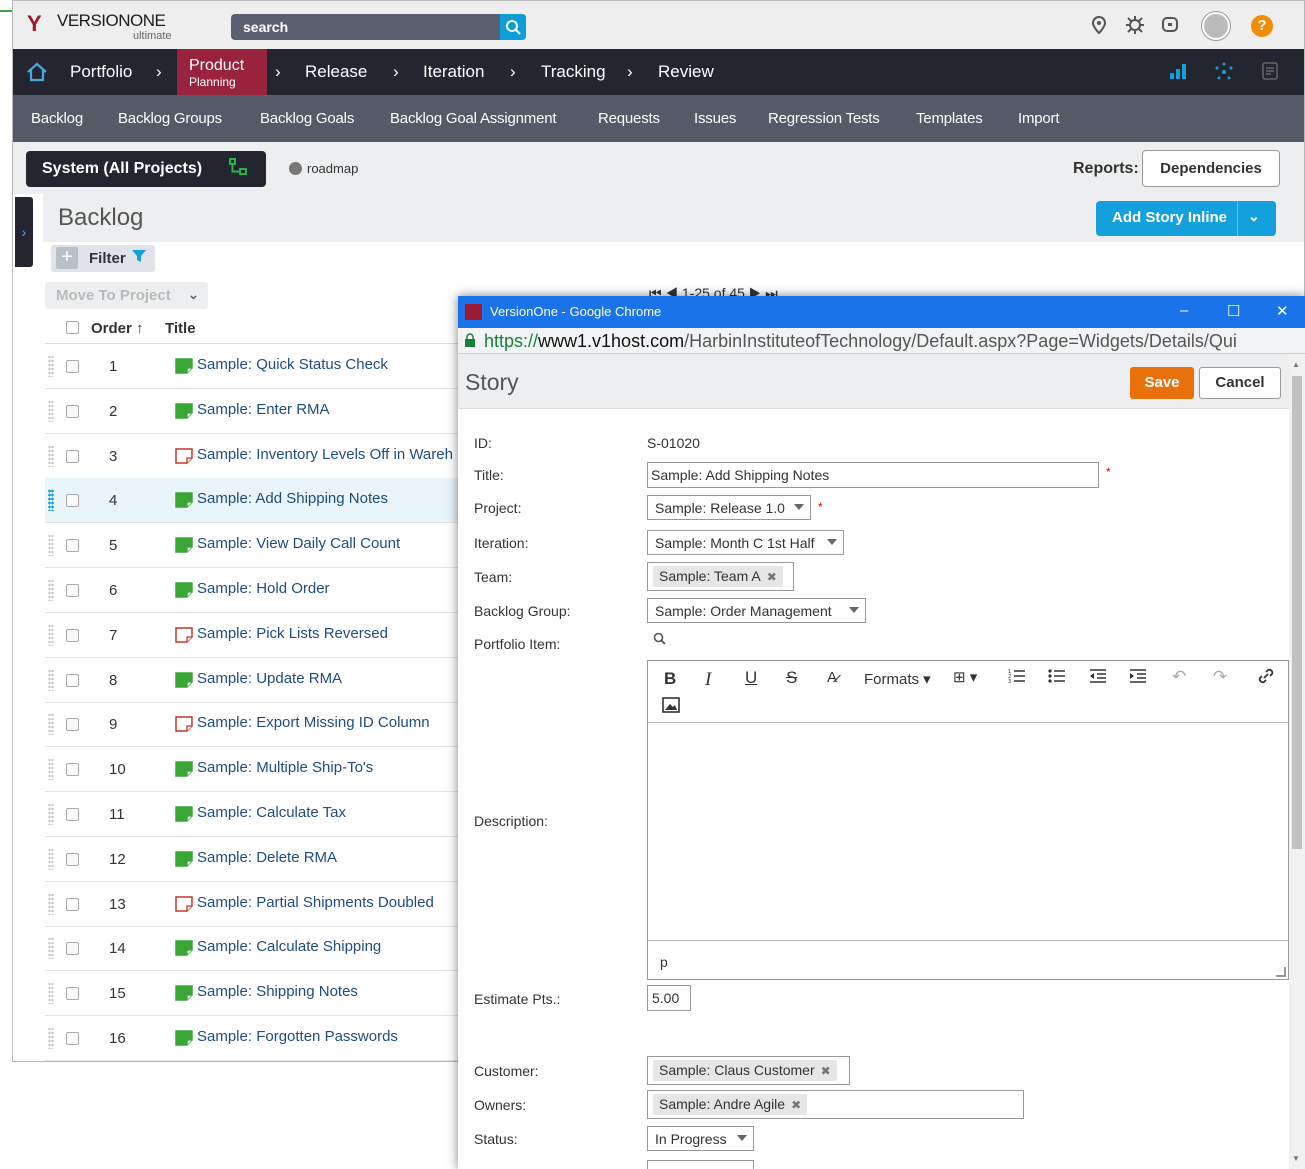  I want to click on maximize-icon: ☐, so click(1233, 311).